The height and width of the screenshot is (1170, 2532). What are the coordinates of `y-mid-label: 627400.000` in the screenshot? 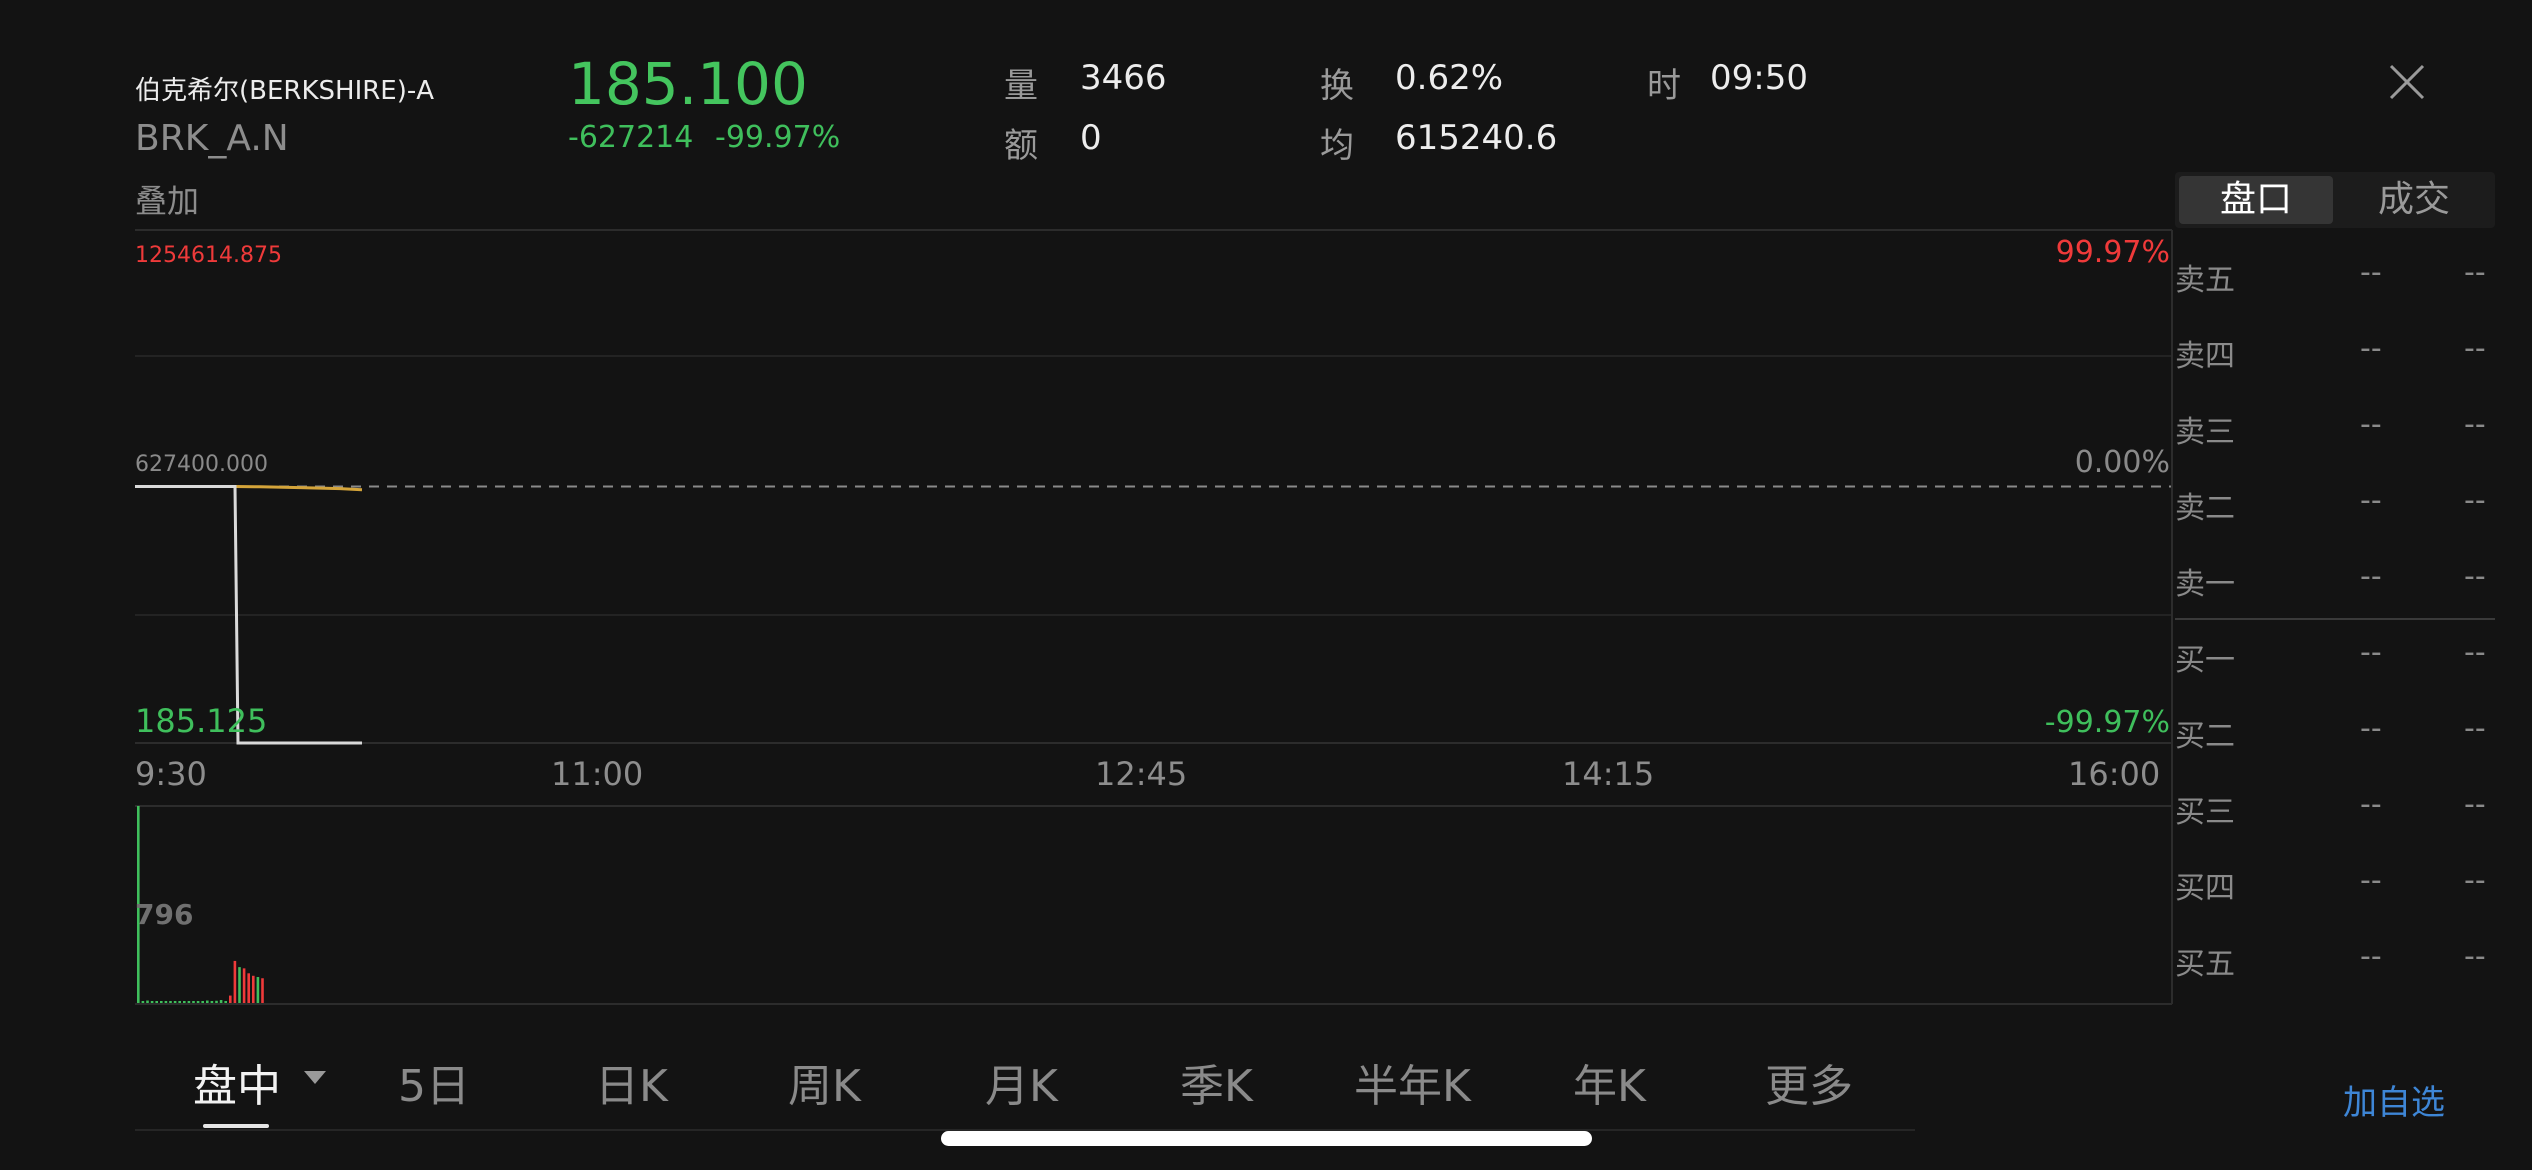 It's located at (201, 464).